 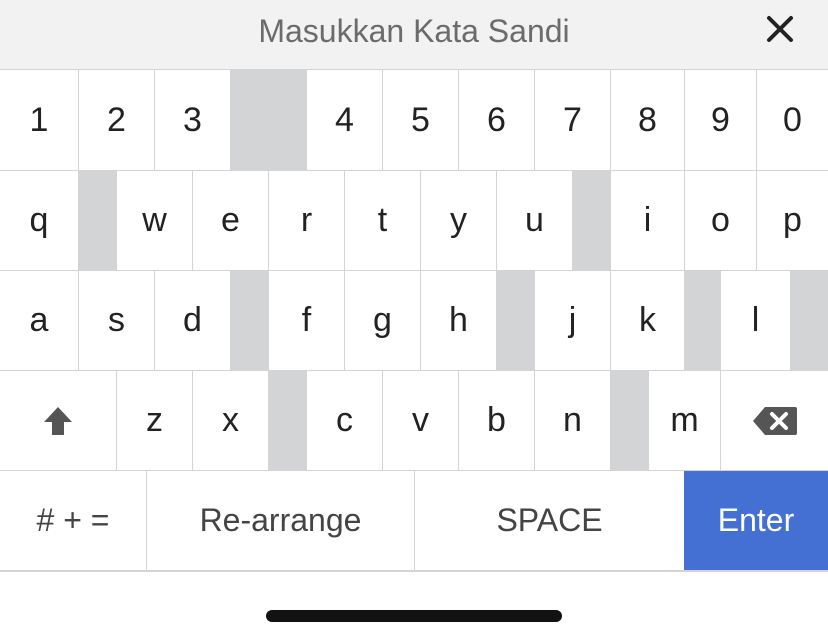 I want to click on key-t: t, so click(x=382, y=220).